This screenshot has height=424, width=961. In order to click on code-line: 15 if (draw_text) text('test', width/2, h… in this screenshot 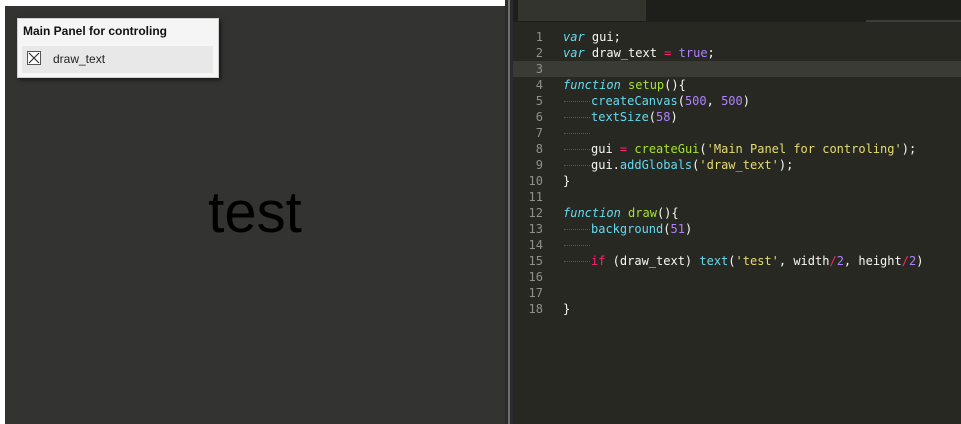, I will do `click(737, 261)`.